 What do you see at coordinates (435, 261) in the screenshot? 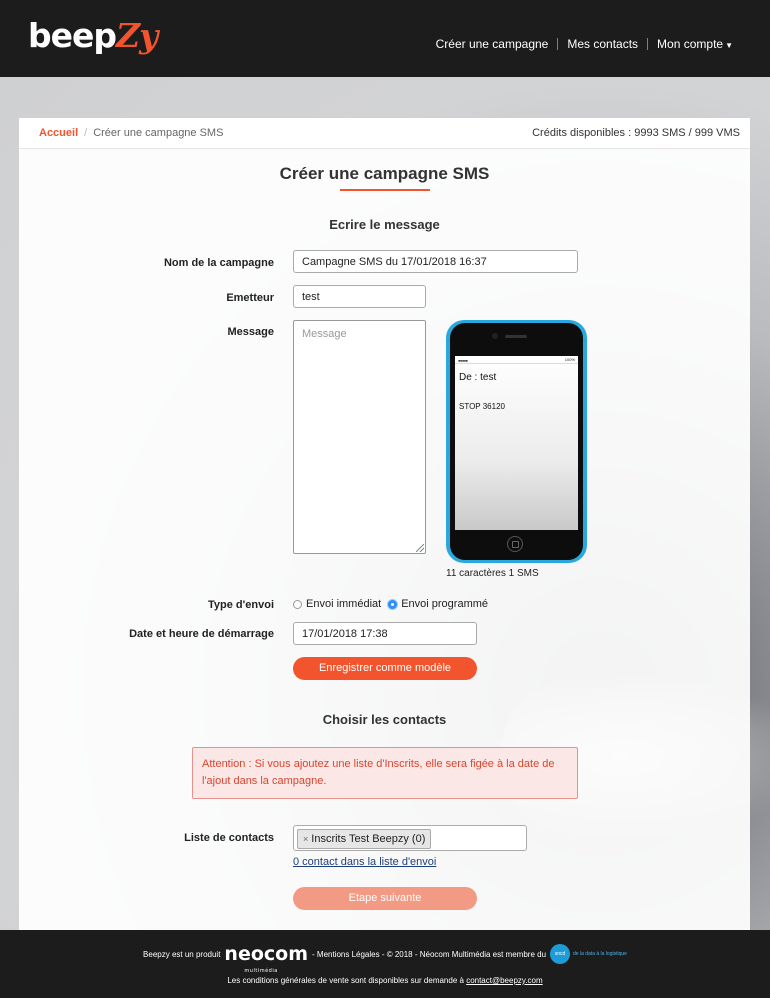
I see `campaign-name-input: Campagne SMS du 17/01/2018 16:37` at bounding box center [435, 261].